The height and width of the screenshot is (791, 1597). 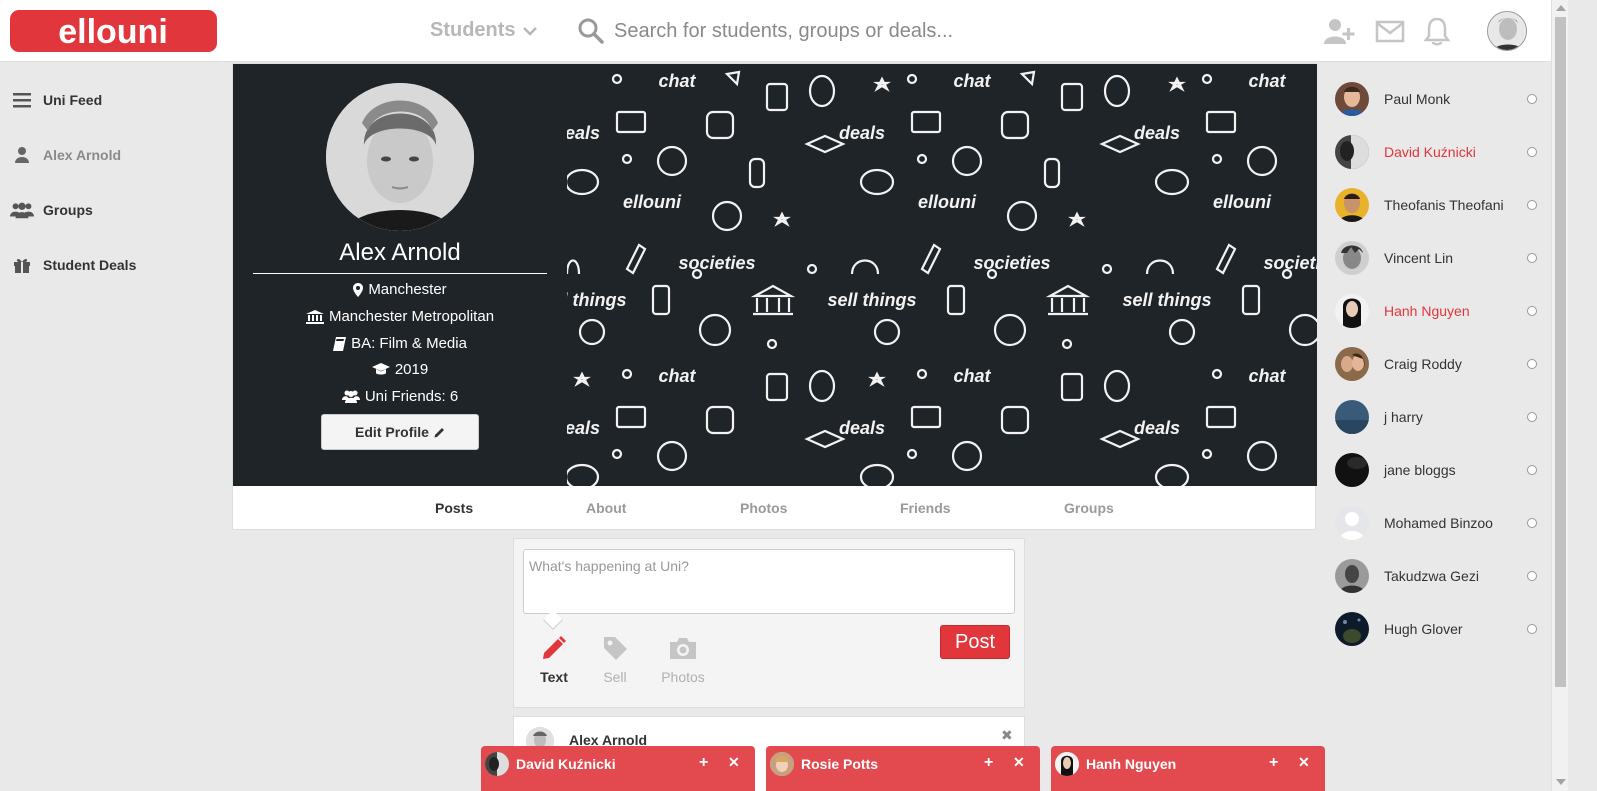 What do you see at coordinates (606, 508) in the screenshot?
I see `tab-about: About` at bounding box center [606, 508].